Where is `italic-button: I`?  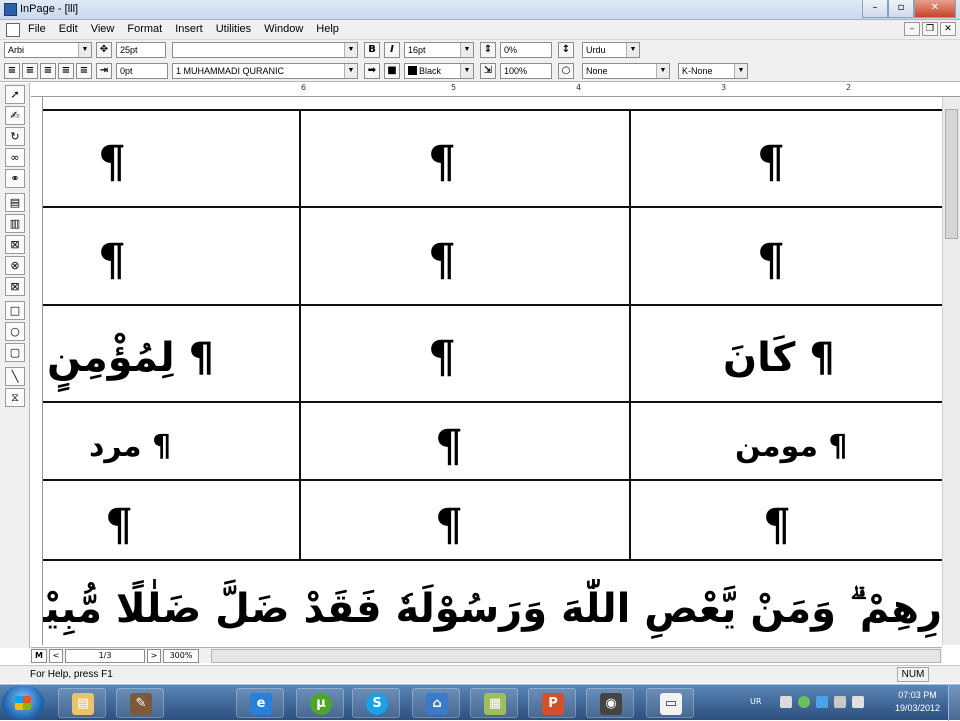
italic-button: I is located at coordinates (392, 50).